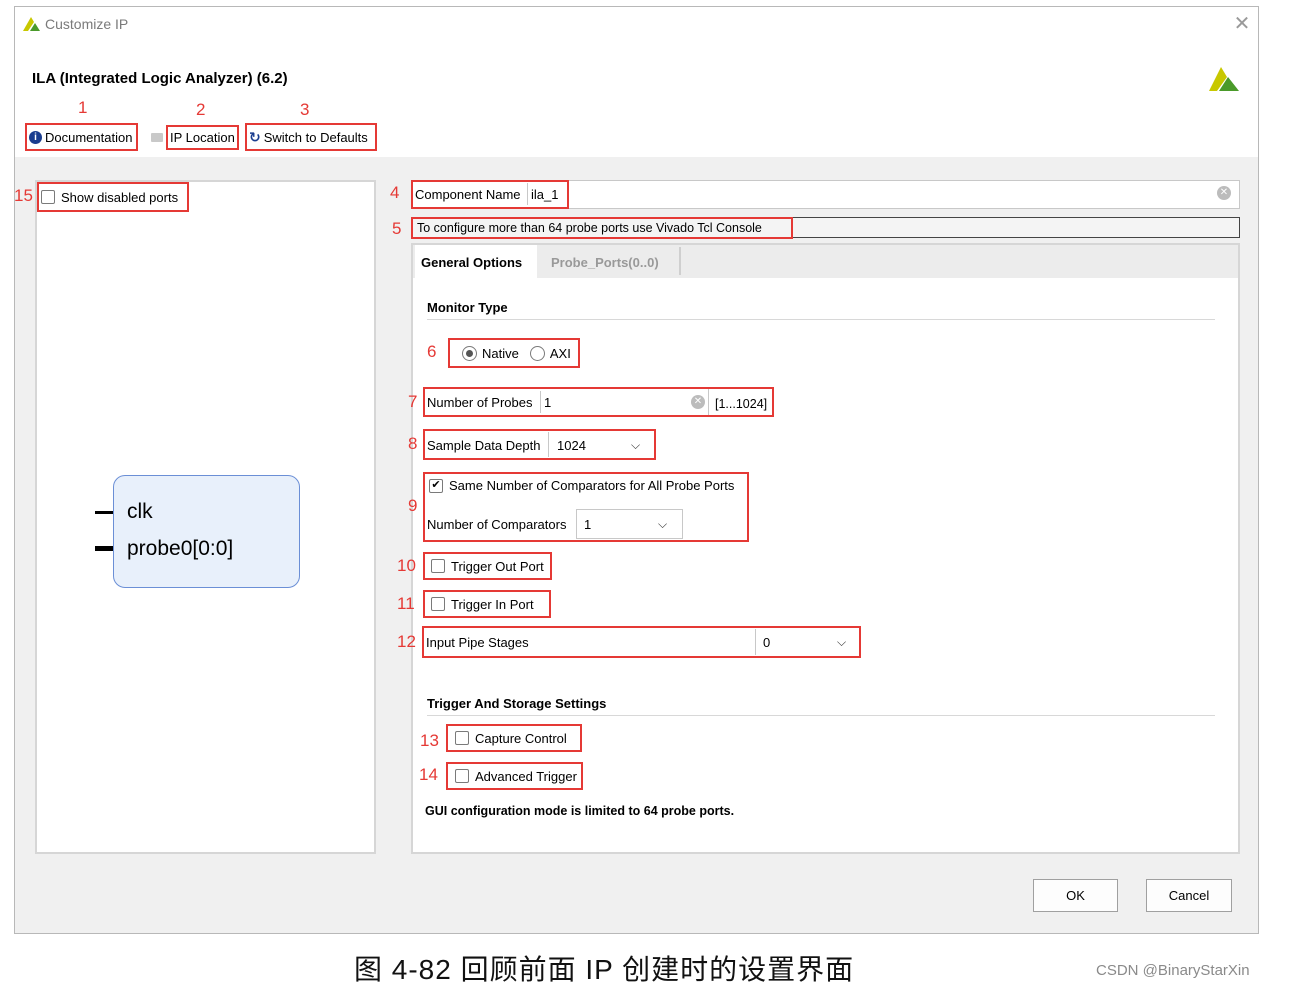 The height and width of the screenshot is (990, 1290). Describe the element at coordinates (35, 137) in the screenshot. I see `info-icon: i` at that location.